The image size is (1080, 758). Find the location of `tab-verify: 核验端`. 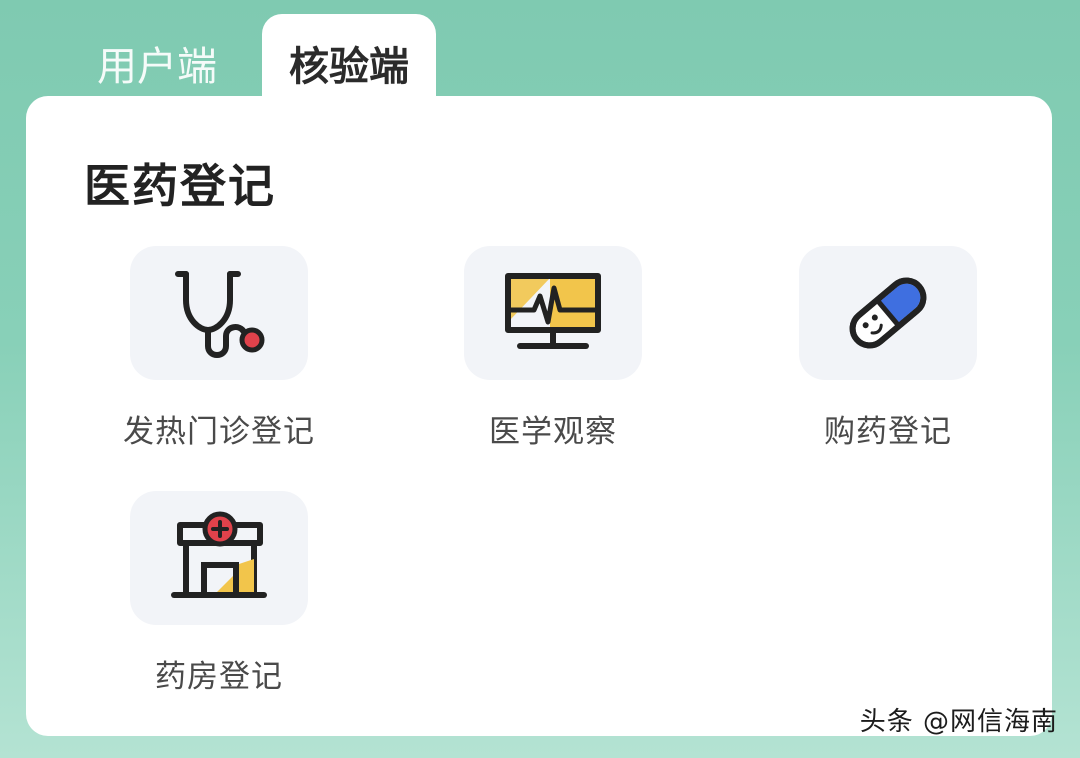

tab-verify: 核验端 is located at coordinates (349, 59).